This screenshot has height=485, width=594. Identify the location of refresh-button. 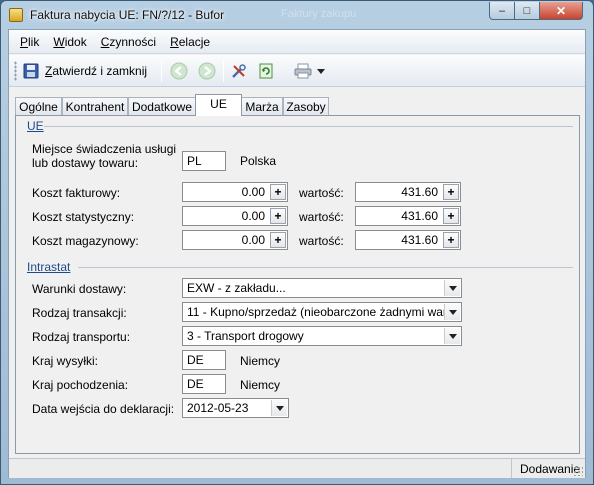
(266, 71).